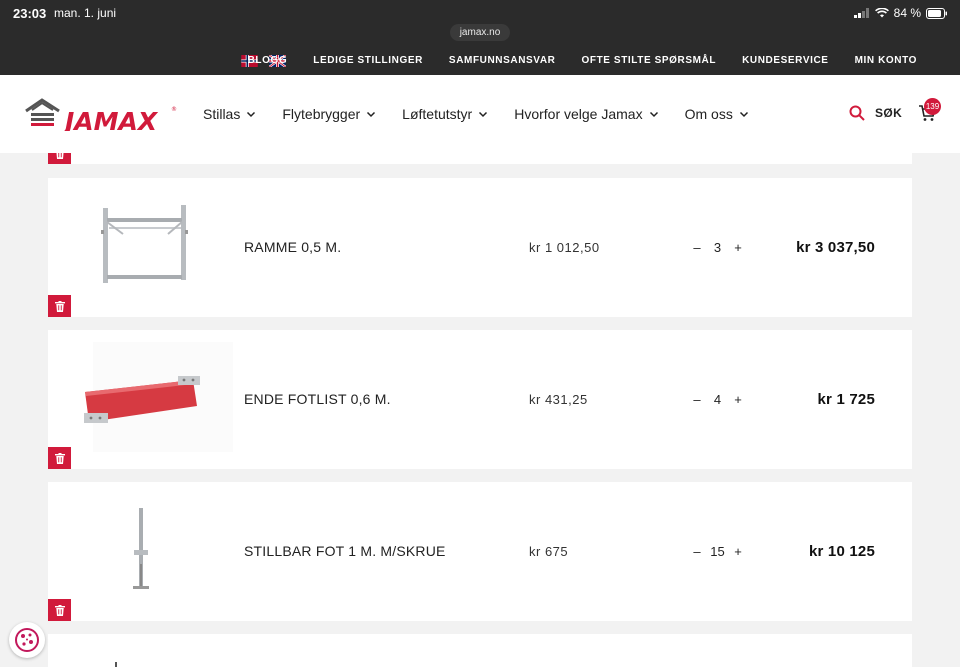 The width and height of the screenshot is (960, 667). What do you see at coordinates (268, 60) in the screenshot?
I see `link-blogg: BLOGG` at bounding box center [268, 60].